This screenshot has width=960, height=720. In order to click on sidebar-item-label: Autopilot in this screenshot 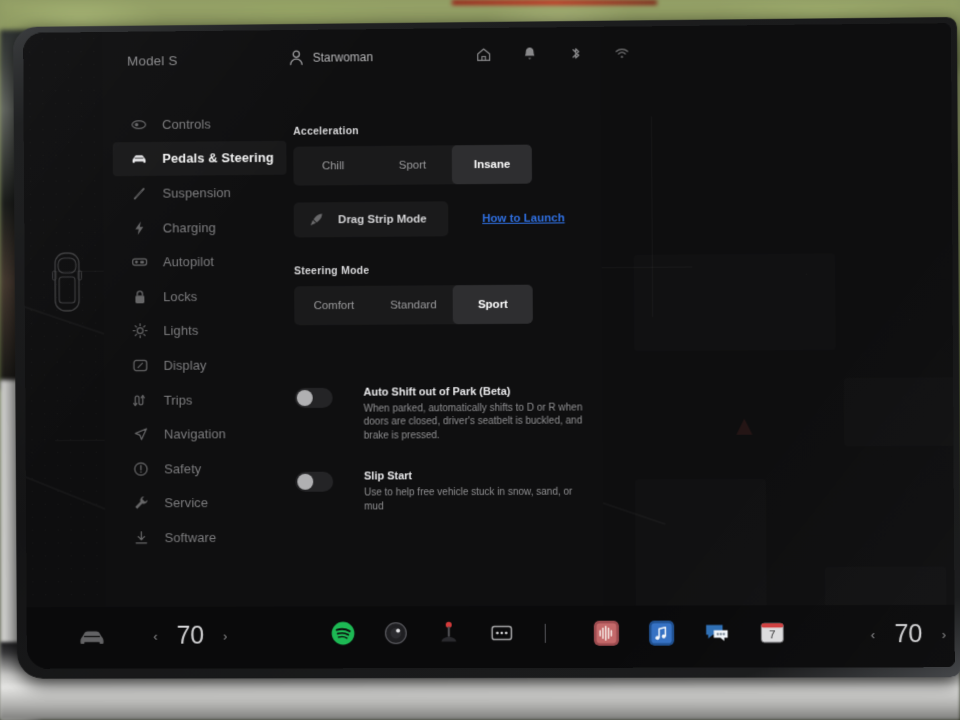, I will do `click(188, 262)`.